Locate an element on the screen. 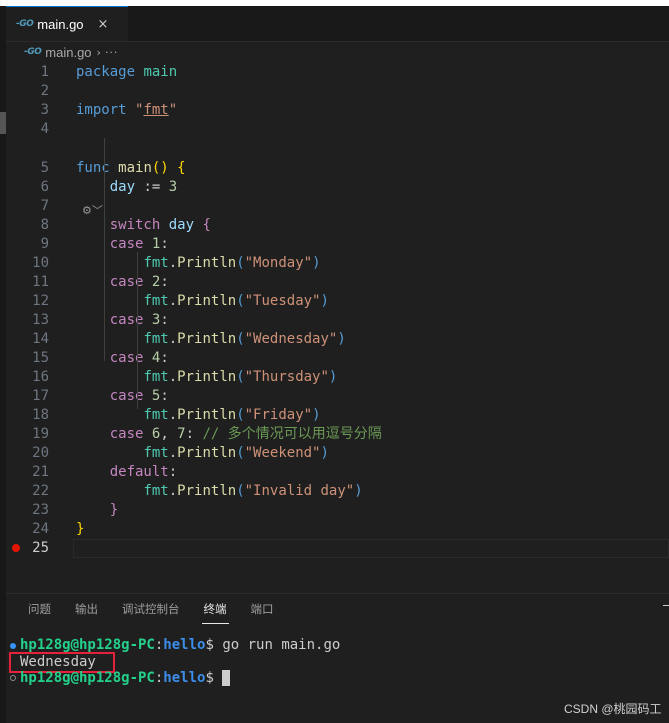 Image resolution: width=669 pixels, height=723 pixels. panel-tab: 调试控制台 is located at coordinates (151, 611).